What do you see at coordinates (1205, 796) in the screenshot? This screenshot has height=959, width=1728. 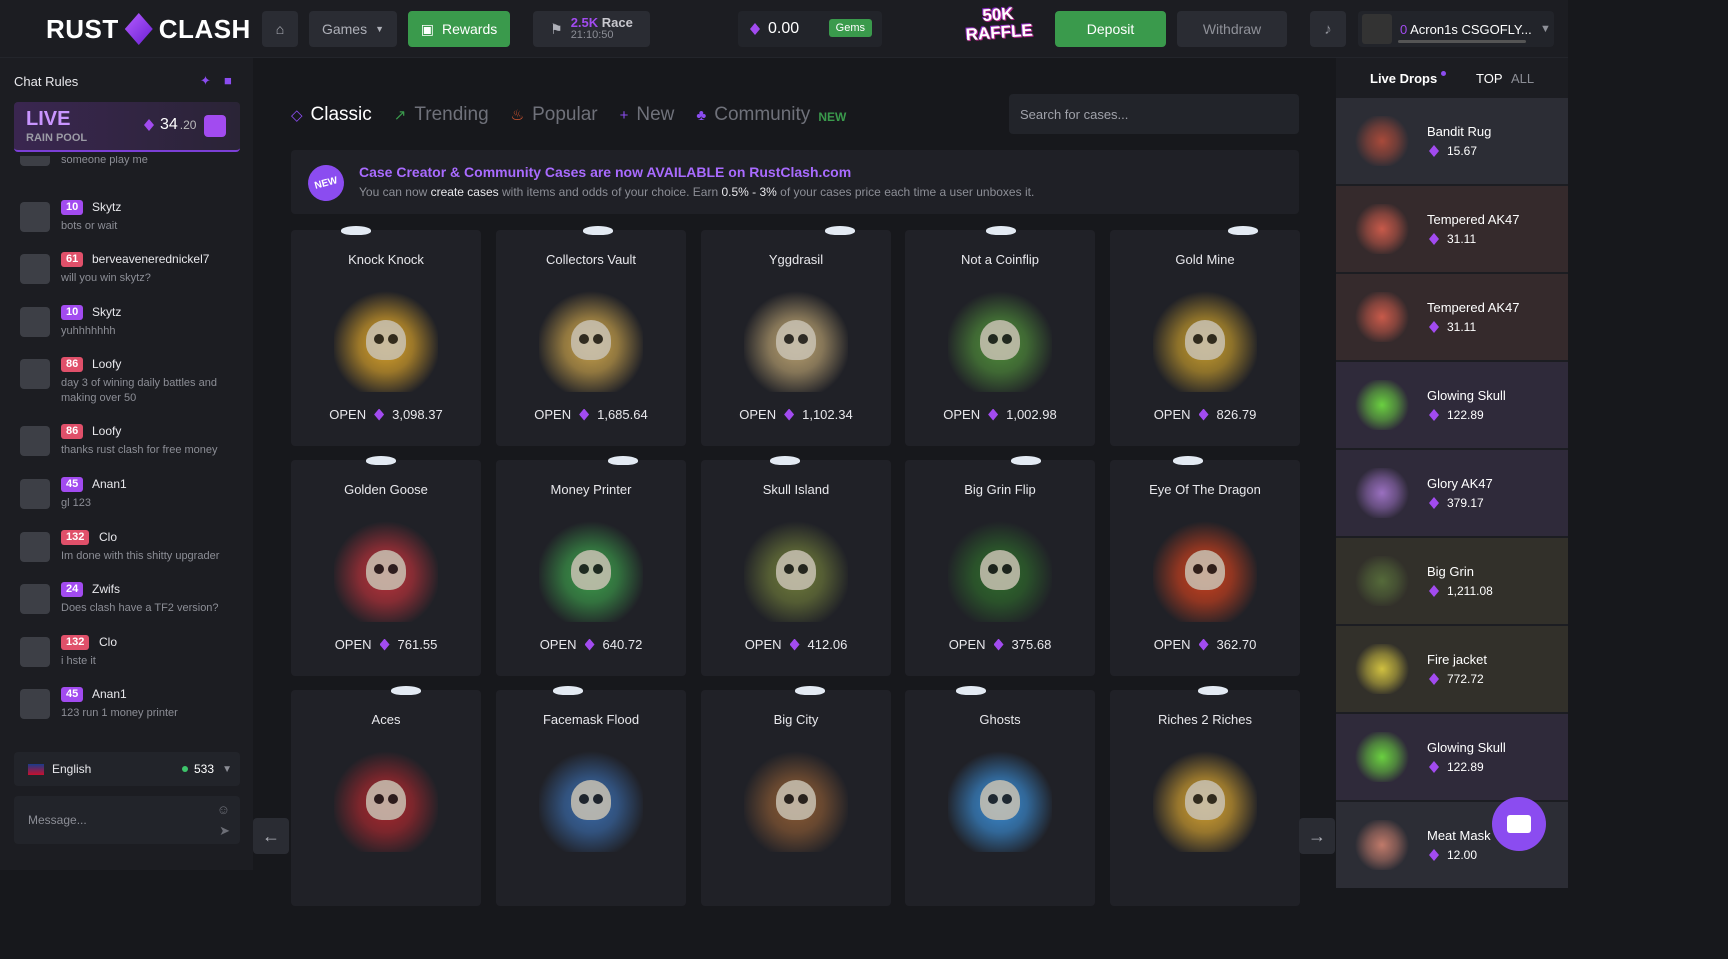 I see `case-card: Riches 2 Riches` at bounding box center [1205, 796].